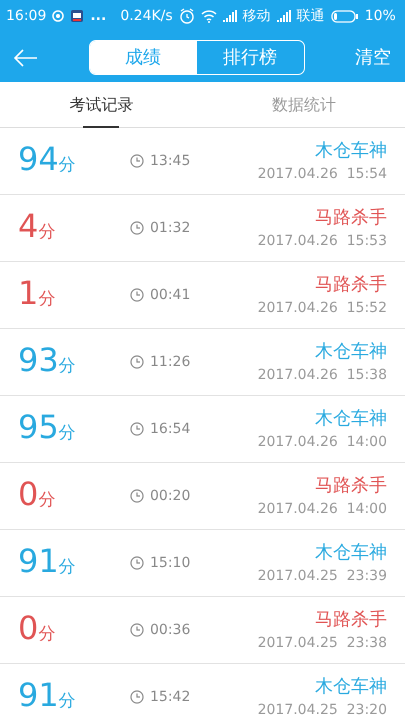 The height and width of the screenshot is (720, 405). I want to click on score: 94, so click(38, 159).